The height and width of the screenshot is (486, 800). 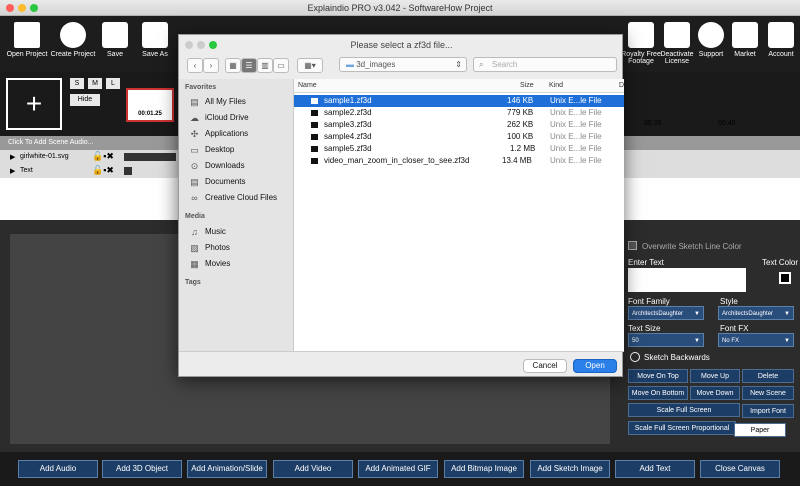 I want to click on save-as-button: Save As, so click(x=155, y=45).